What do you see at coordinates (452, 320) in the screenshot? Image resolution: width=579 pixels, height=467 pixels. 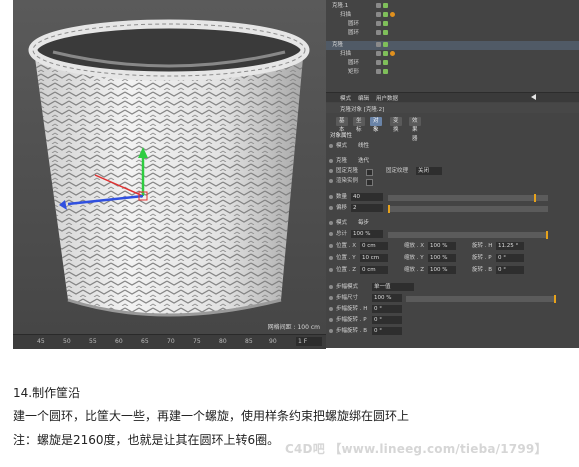 I see `param-step-rot-p: 步幅旋转 . P 0 °` at bounding box center [452, 320].